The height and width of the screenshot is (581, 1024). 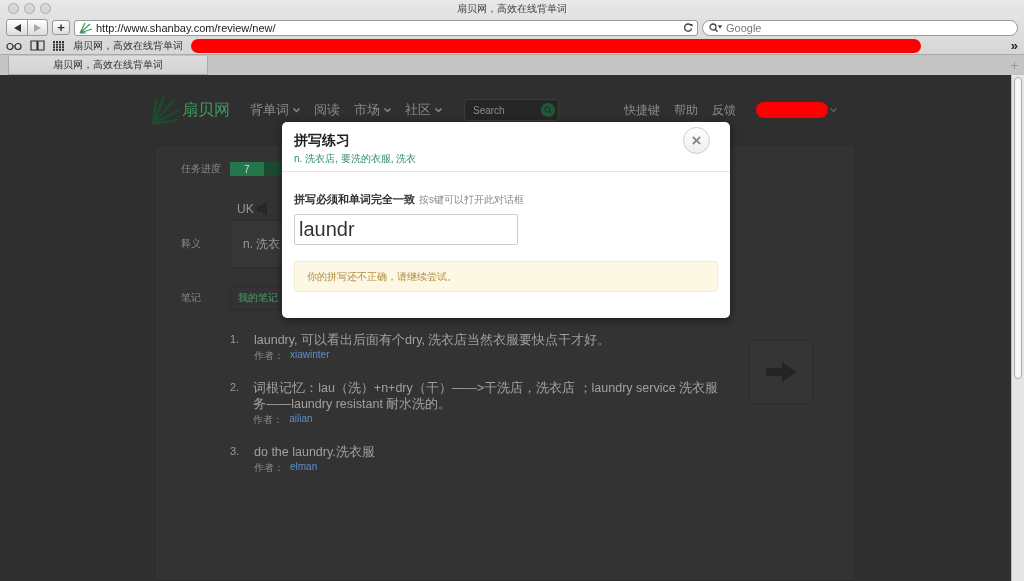 What do you see at coordinates (247, 169) in the screenshot?
I see `progress-count: 7` at bounding box center [247, 169].